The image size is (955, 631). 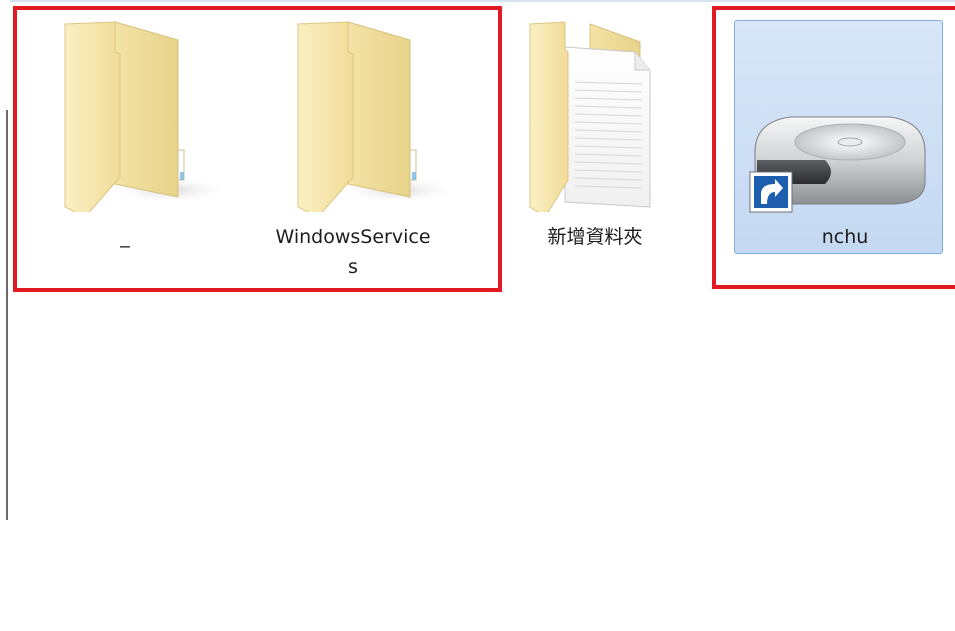 I want to click on window-top-border, so click(x=477, y=1).